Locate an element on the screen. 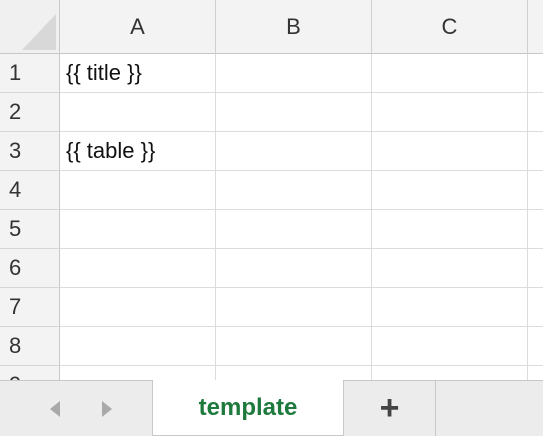  row-header-6: 6 is located at coordinates (30, 268).